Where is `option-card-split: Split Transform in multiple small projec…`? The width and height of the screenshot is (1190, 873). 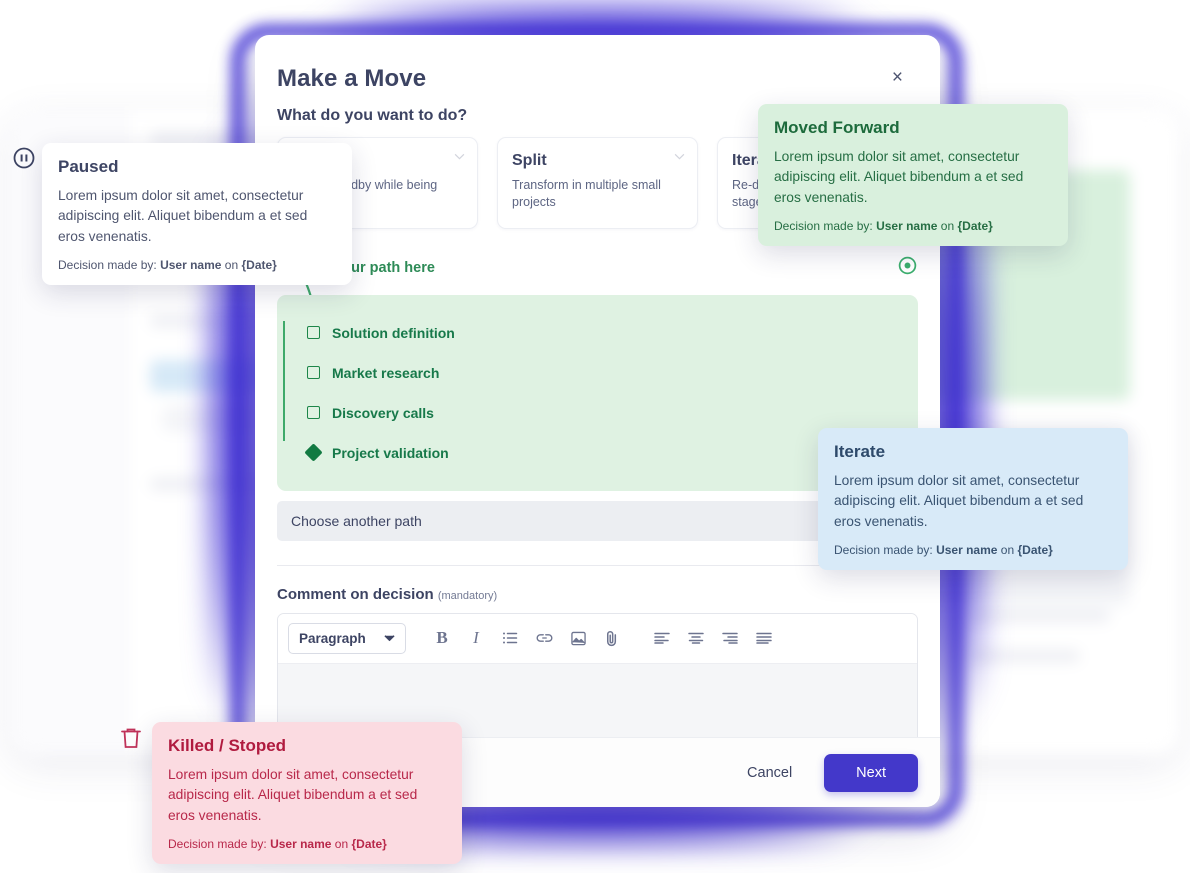 option-card-split: Split Transform in multiple small projec… is located at coordinates (597, 183).